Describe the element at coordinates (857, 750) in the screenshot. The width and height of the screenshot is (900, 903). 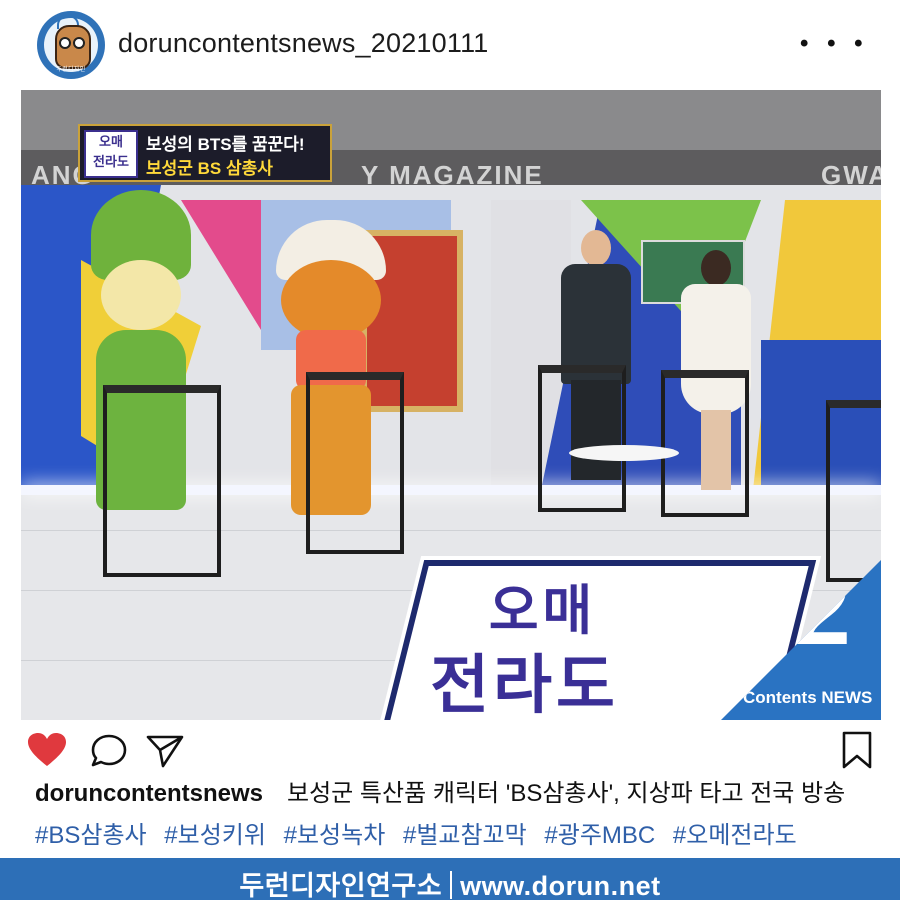
I see `bookmark-icon` at that location.